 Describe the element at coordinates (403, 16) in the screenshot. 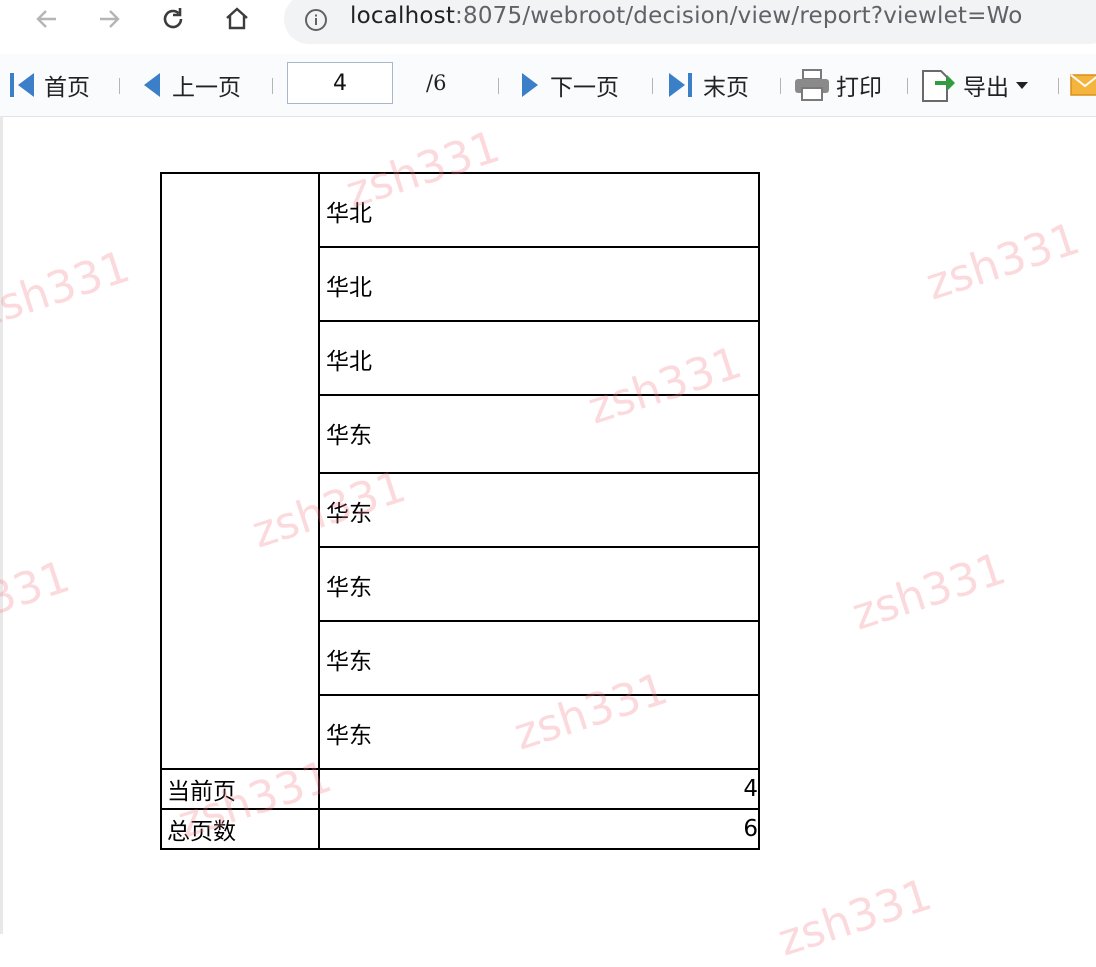

I see `url-host: localhost` at that location.